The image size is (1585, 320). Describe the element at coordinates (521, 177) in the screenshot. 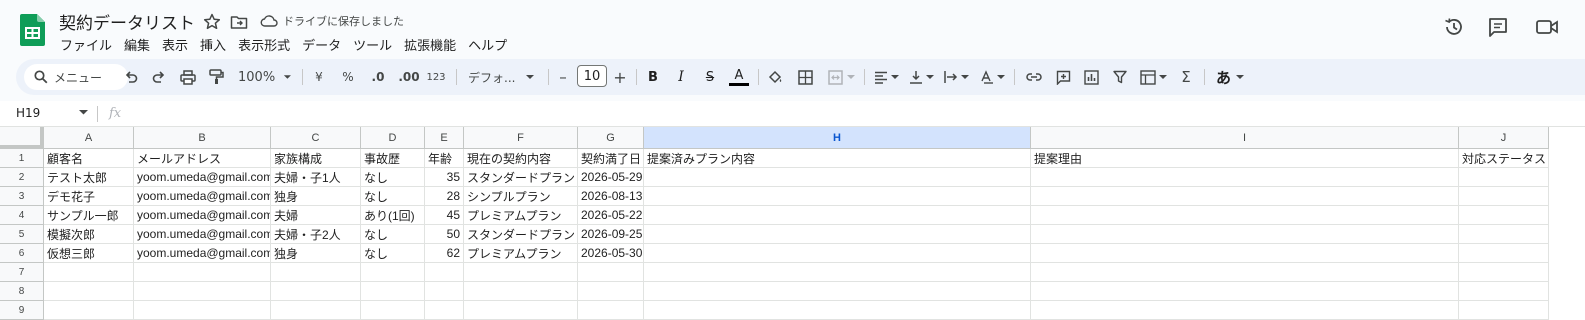

I see `cell-f2: スタンダードプラン` at that location.